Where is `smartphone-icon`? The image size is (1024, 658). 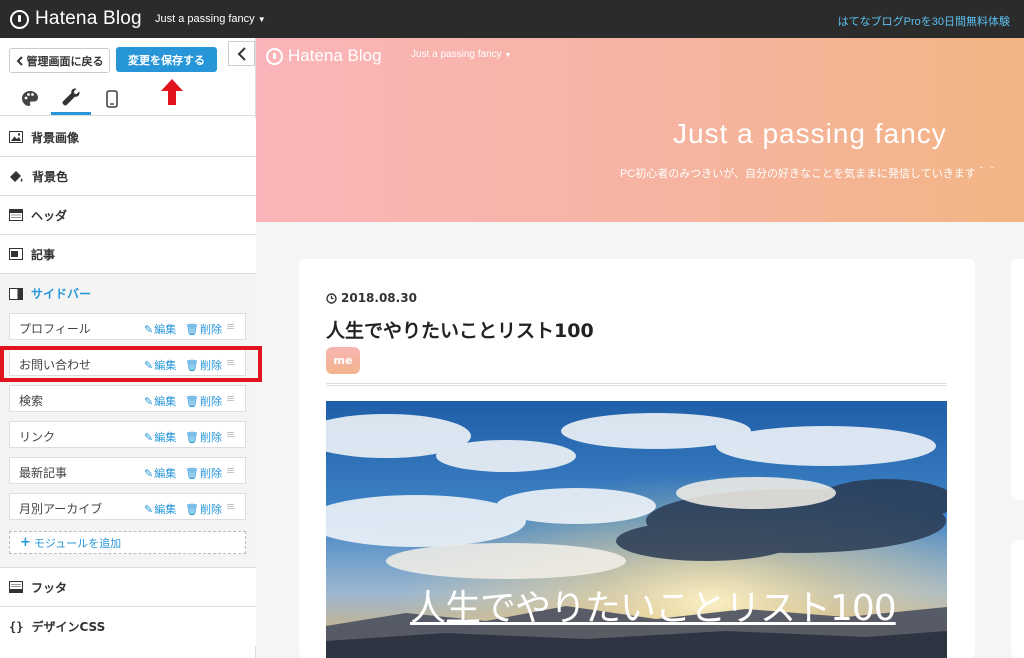 smartphone-icon is located at coordinates (112, 98).